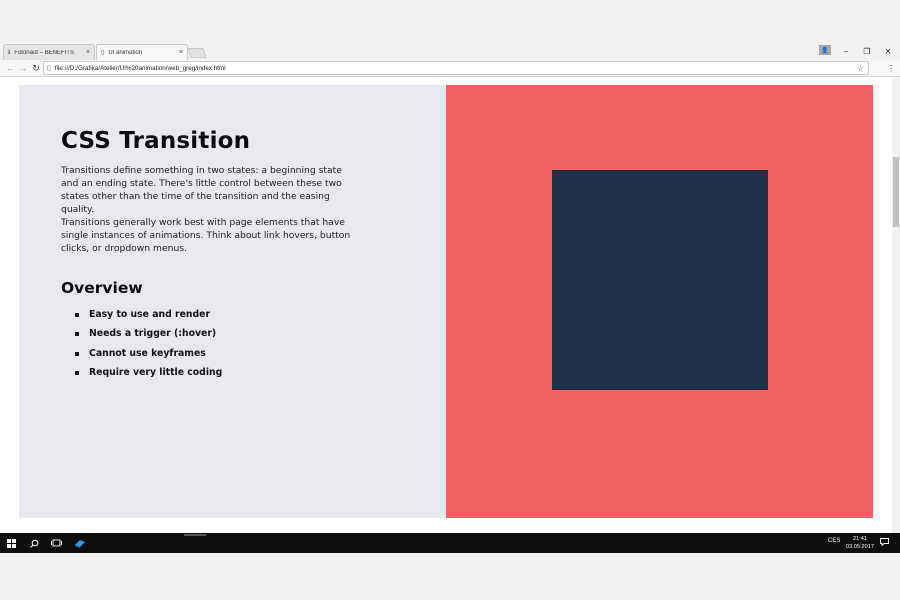 This screenshot has height=600, width=900. I want to click on new-tab-button, so click(197, 53).